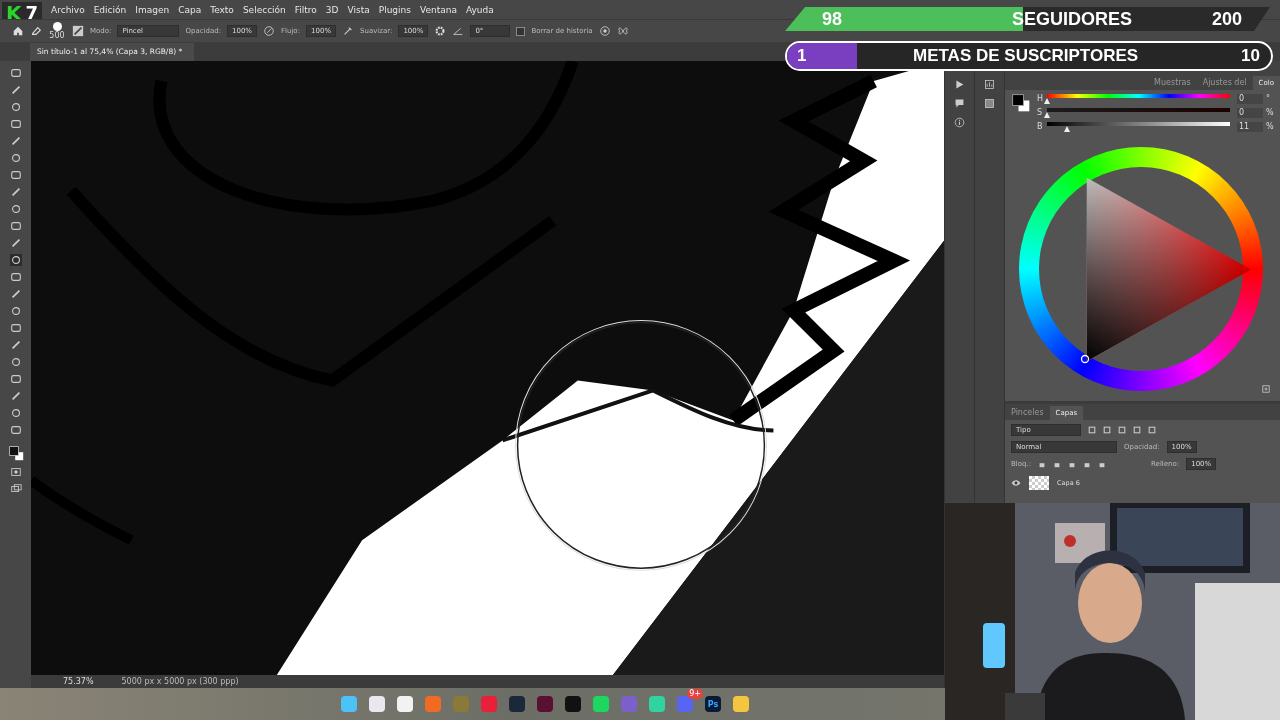  What do you see at coordinates (1039, 483) in the screenshot?
I see `layer-thumbnail` at bounding box center [1039, 483].